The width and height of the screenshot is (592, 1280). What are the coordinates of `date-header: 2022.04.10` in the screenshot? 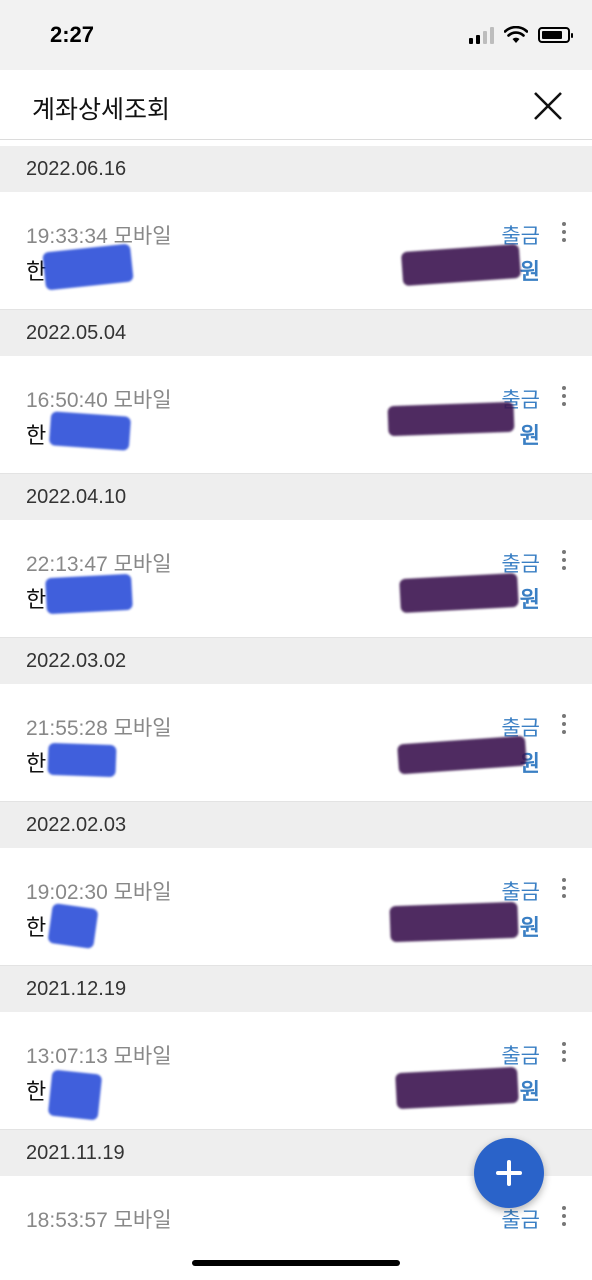 It's located at (296, 497).